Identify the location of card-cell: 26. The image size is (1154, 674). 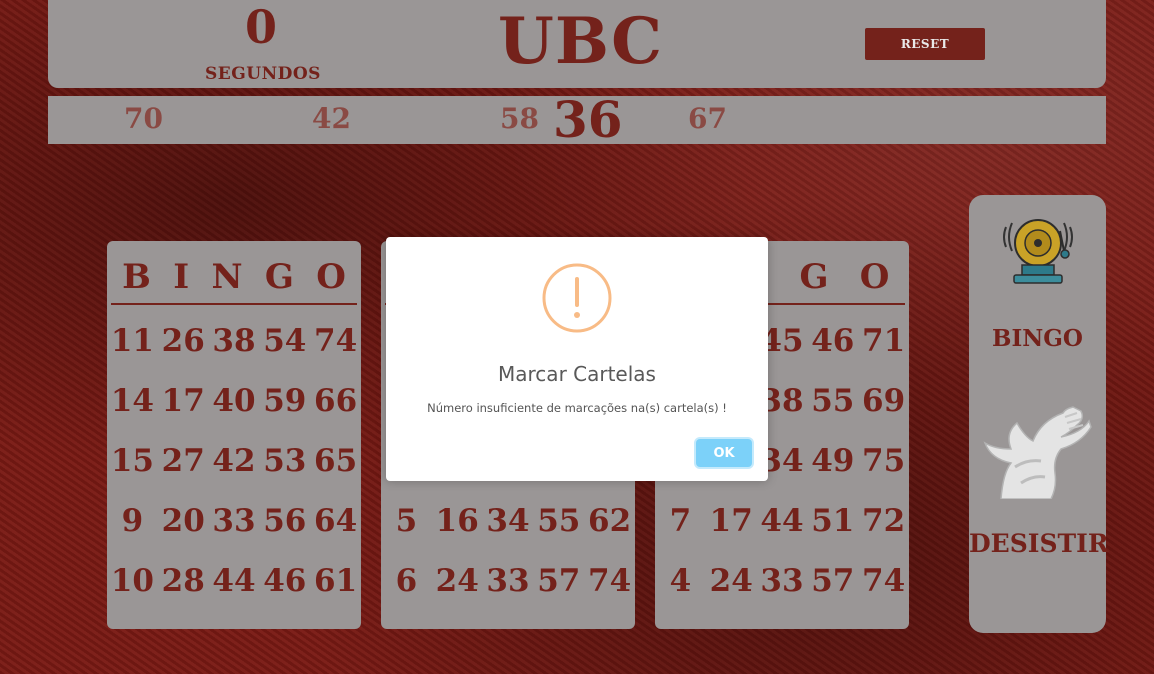
(183, 341).